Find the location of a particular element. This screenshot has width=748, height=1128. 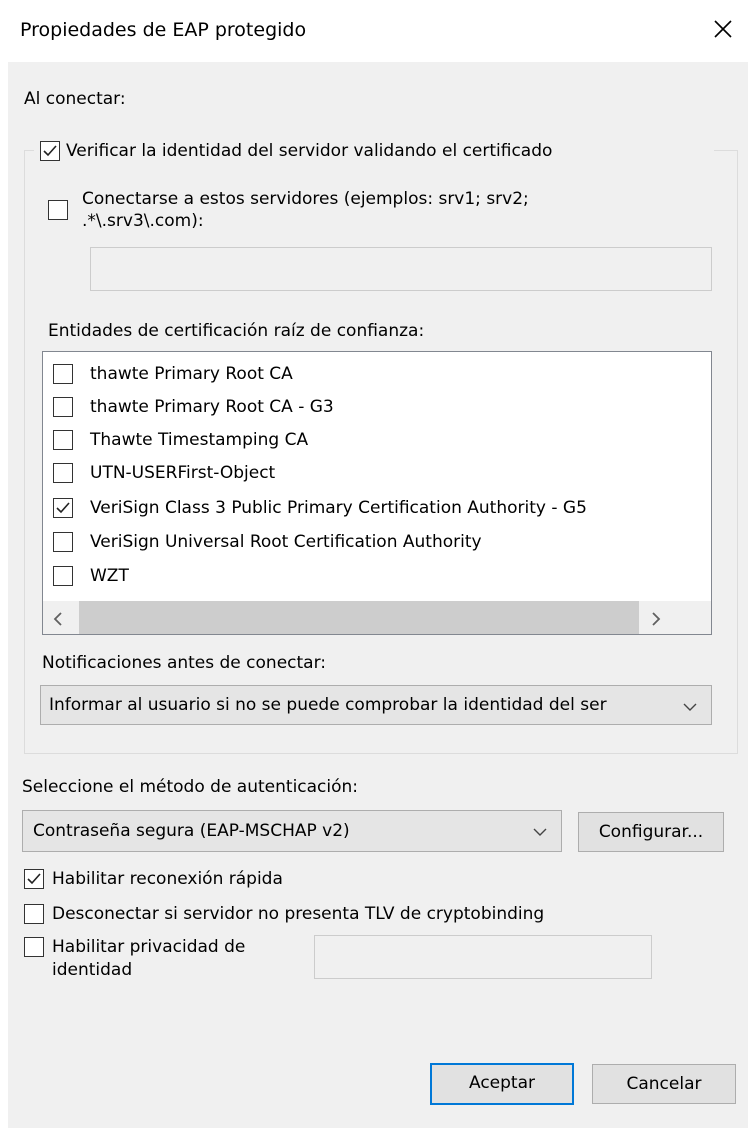

close-icon is located at coordinates (723, 29).